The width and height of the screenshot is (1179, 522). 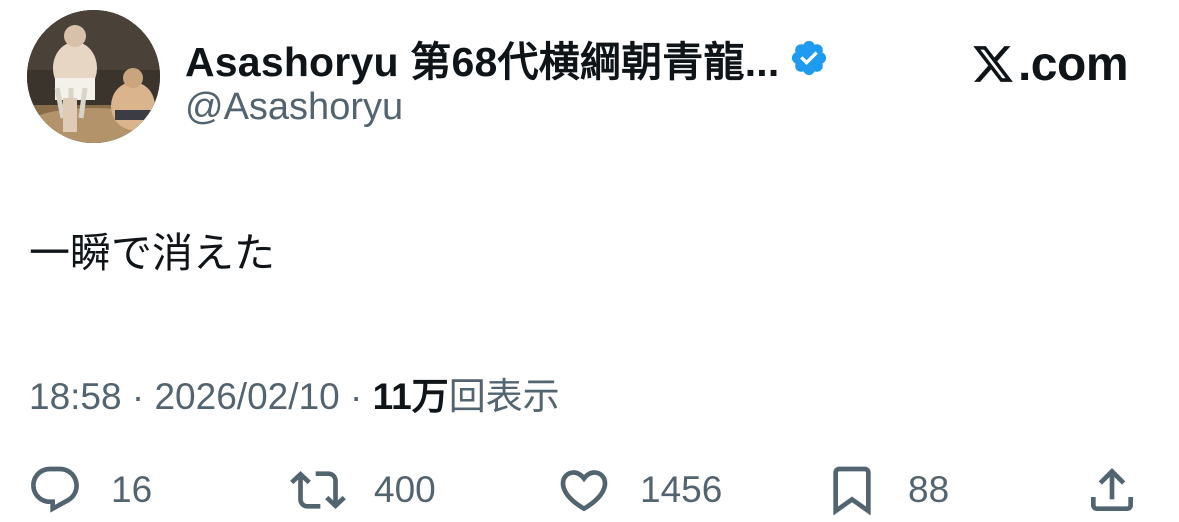 I want to click on views-count: 11万, so click(x=410, y=396).